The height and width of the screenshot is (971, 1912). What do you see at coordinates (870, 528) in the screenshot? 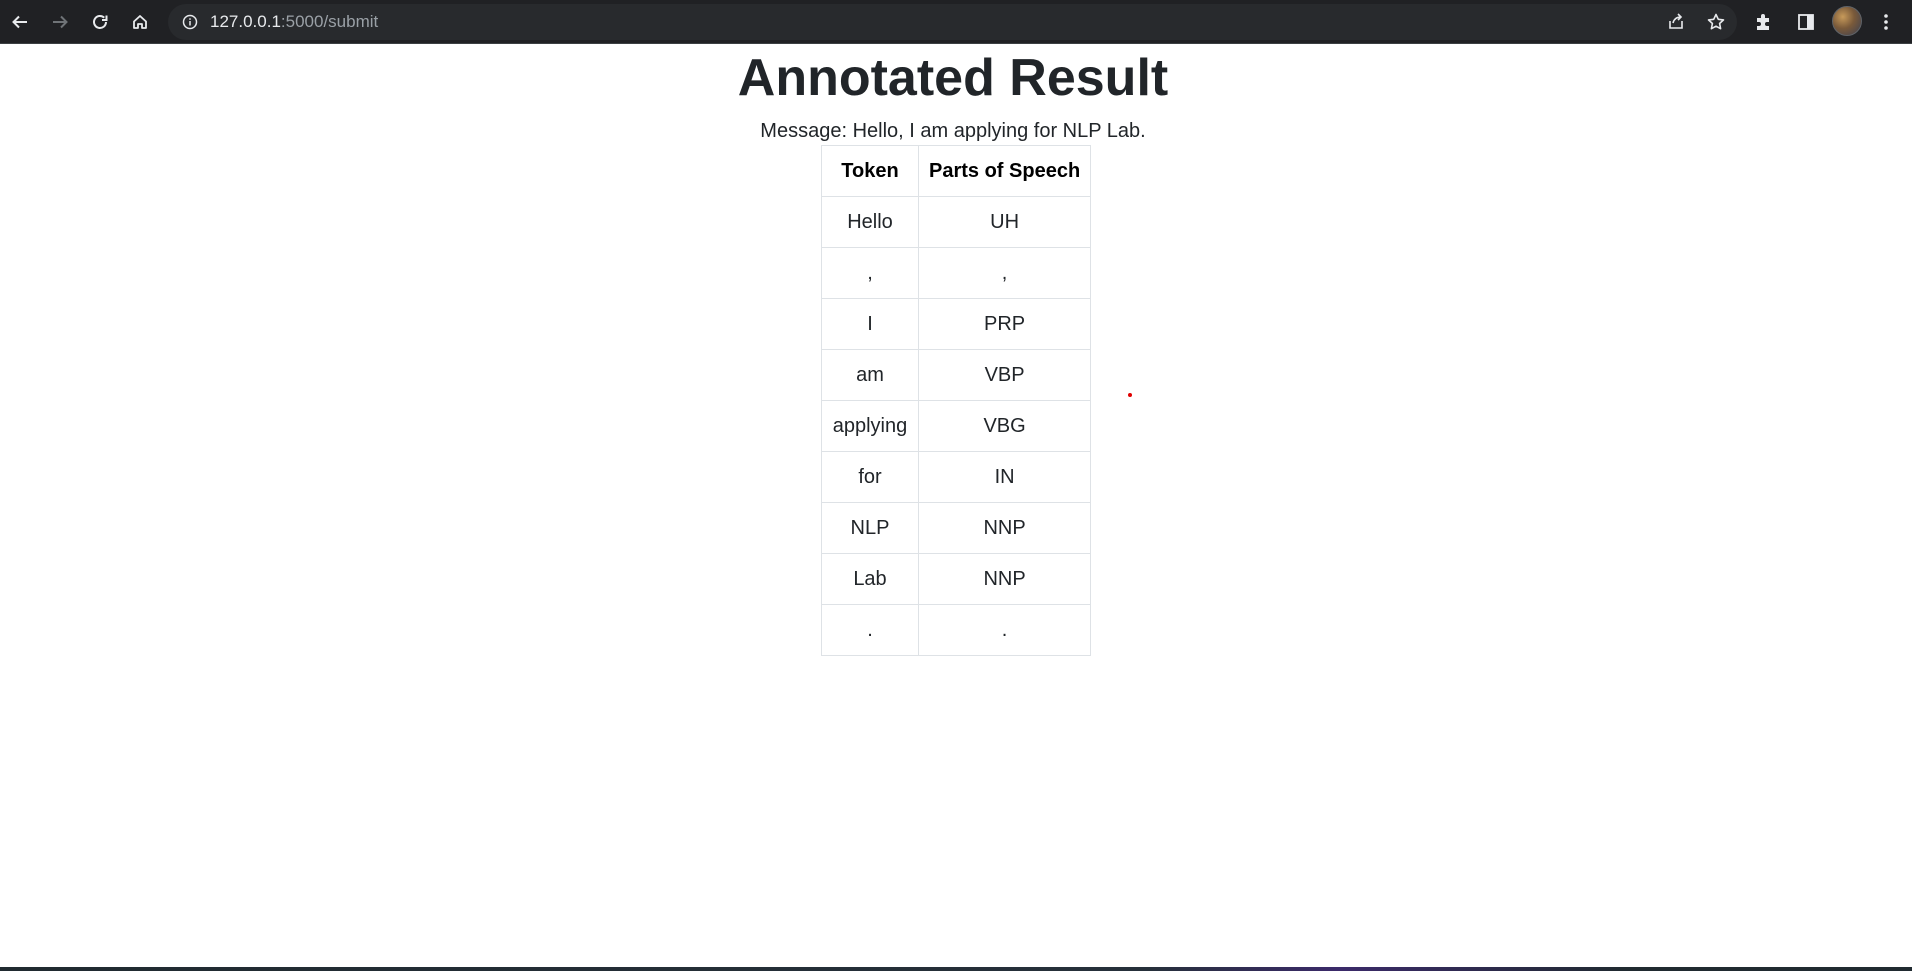
I see `token-cell: NLP` at bounding box center [870, 528].